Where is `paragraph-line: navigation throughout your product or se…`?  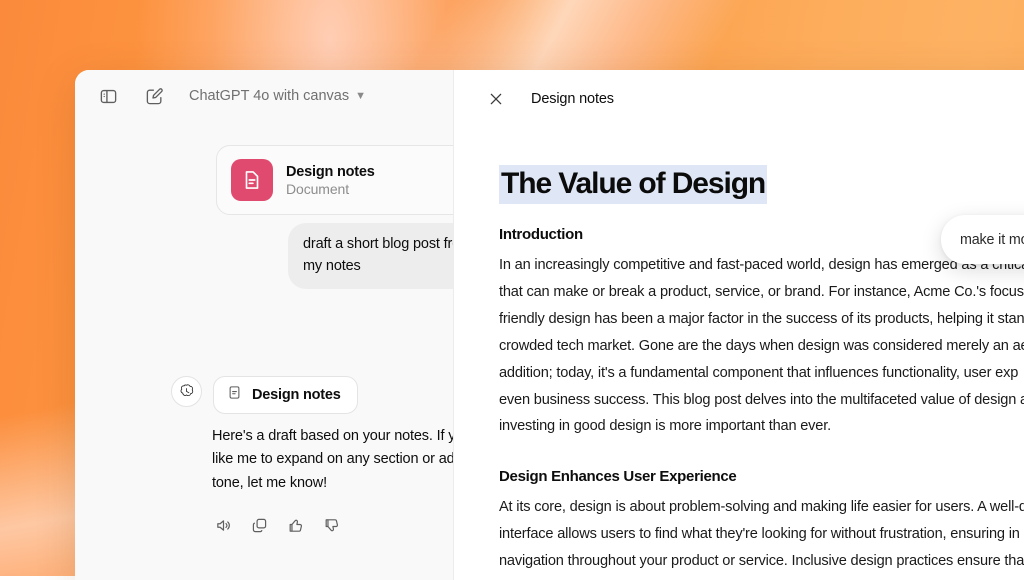 paragraph-line: navigation throughout your product or se… is located at coordinates (761, 561).